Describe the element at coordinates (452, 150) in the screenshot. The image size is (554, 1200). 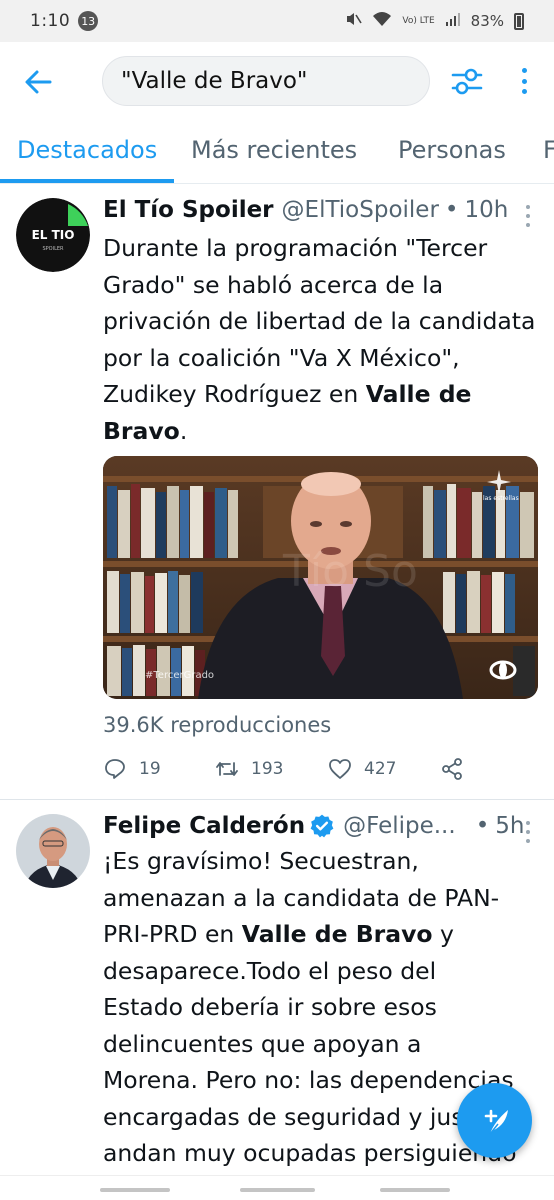
I see `tab-personas: Personas` at that location.